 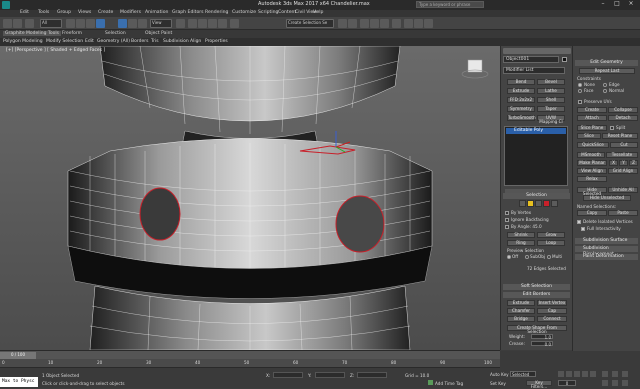 I want to click on preview-off-radio, so click(x=509, y=257).